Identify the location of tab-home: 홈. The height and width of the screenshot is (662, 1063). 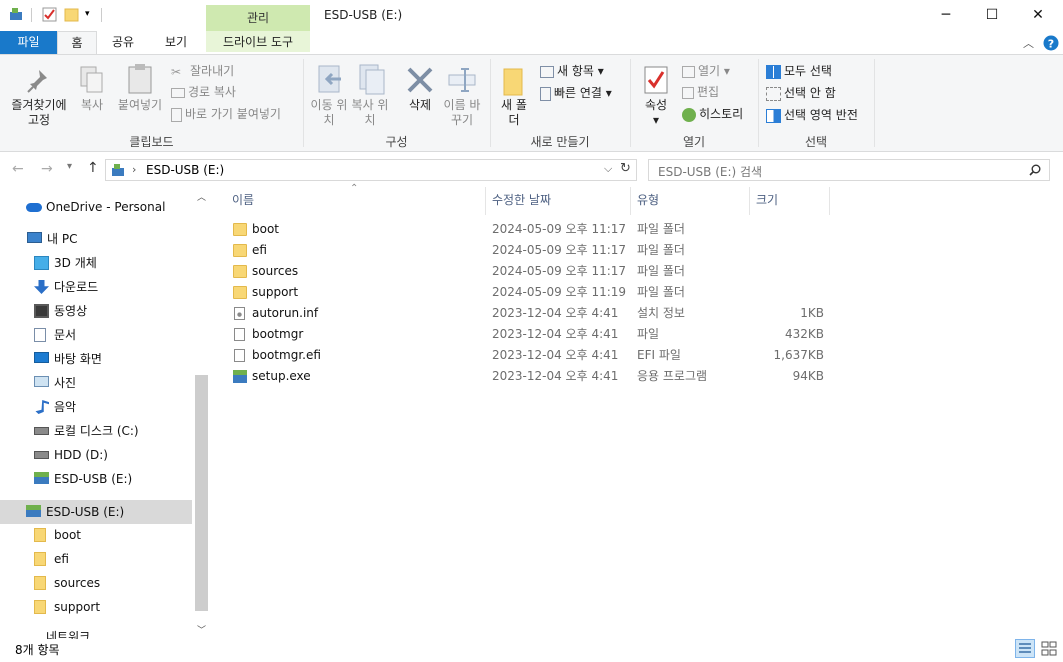
(77, 42).